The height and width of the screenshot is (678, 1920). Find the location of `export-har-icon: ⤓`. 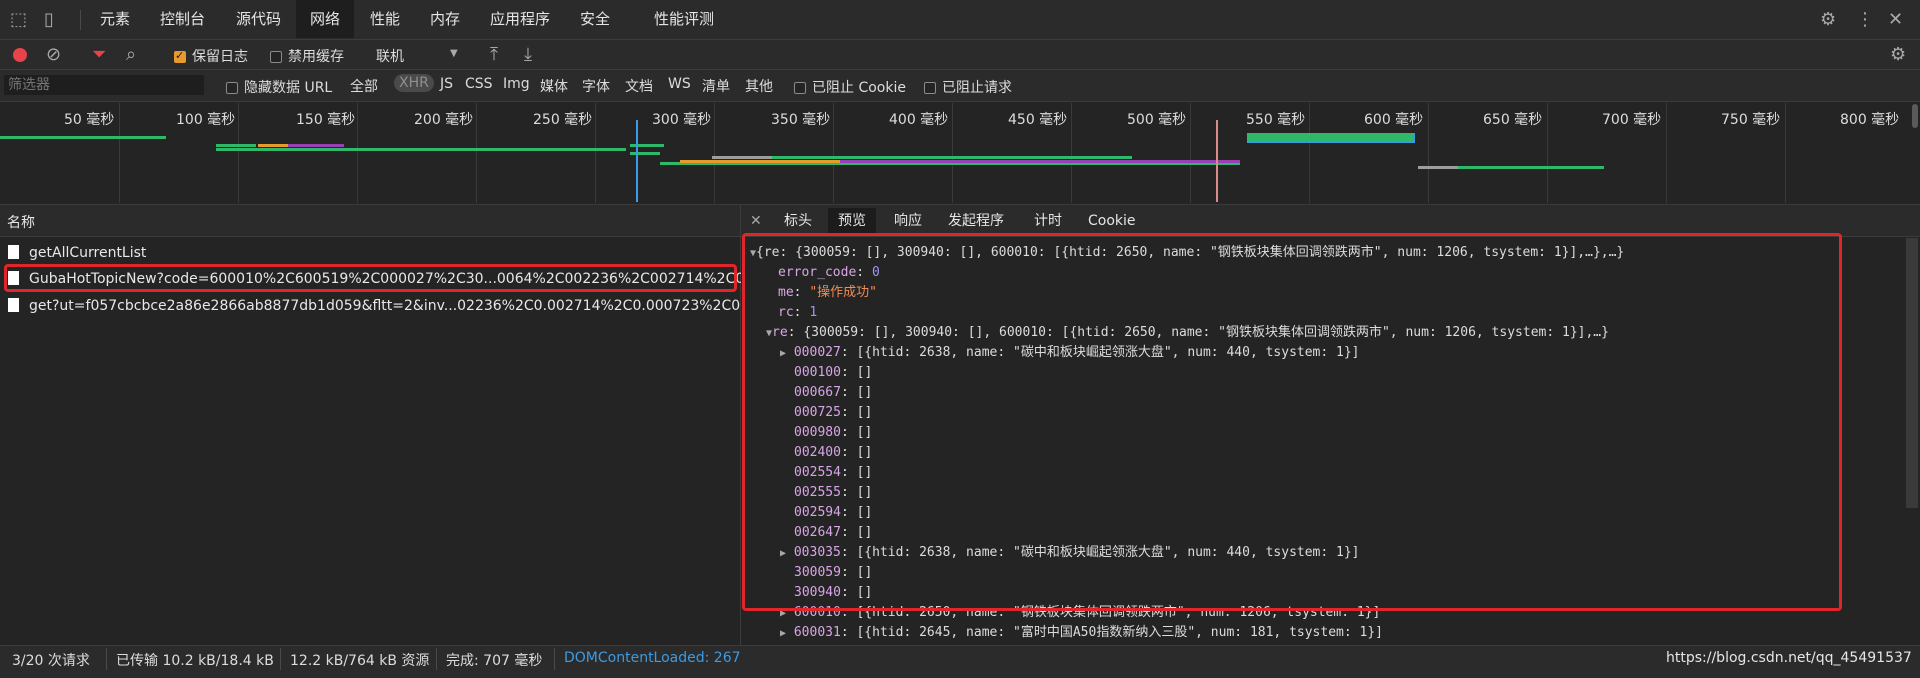

export-har-icon: ⤓ is located at coordinates (528, 55).